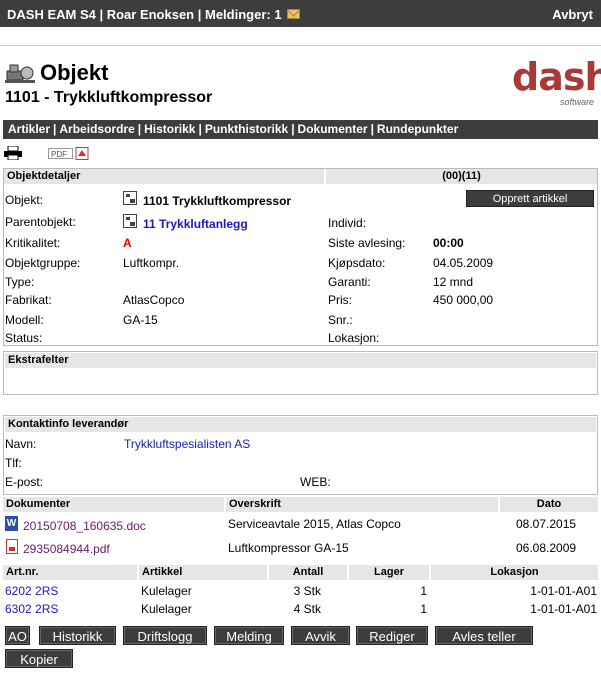 The height and width of the screenshot is (675, 601). I want to click on contact-heading: Kontaktinfo leverandør, so click(300, 424).